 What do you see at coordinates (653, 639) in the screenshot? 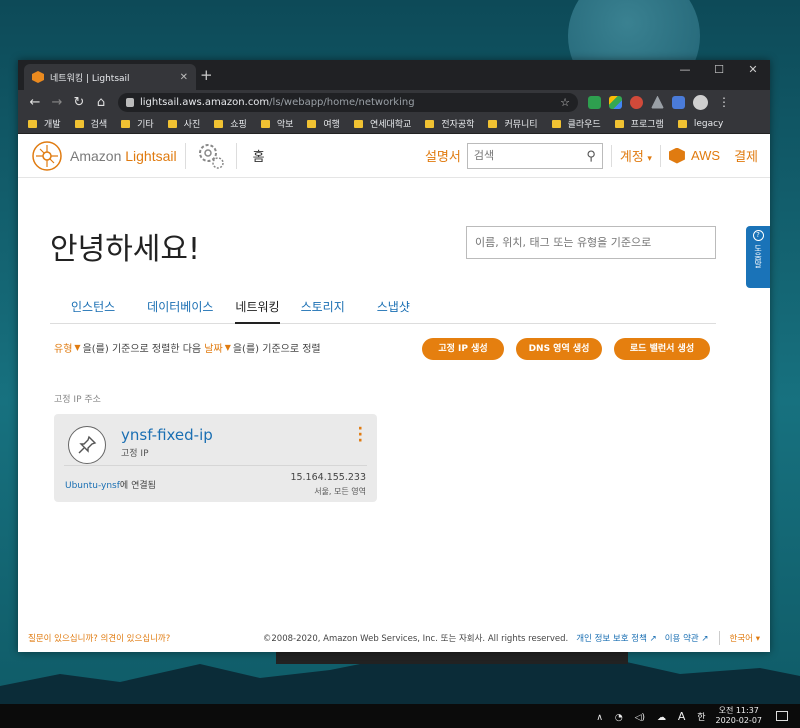
I see `external-link-icon: ↗` at bounding box center [653, 639].